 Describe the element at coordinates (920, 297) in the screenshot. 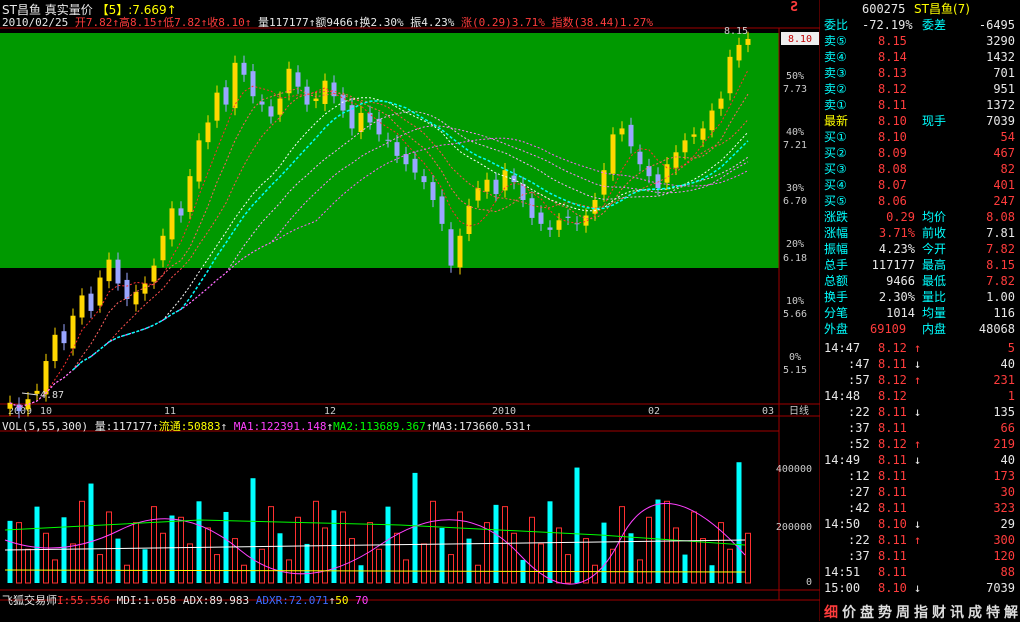

I see `stat-row: 换手 2.30% 量比 1.00` at that location.